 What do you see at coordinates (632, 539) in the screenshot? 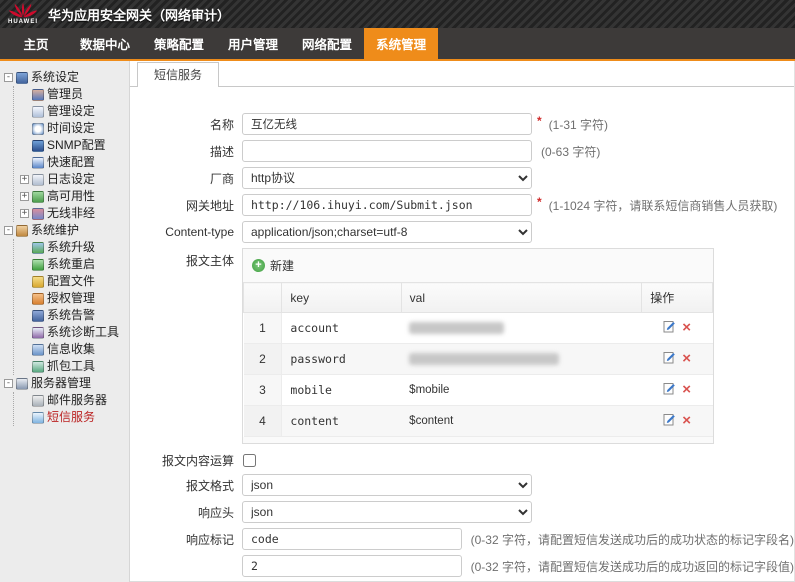
I see `response-mark-hint: (0-32 字符，请配置短信发送成功后的成功状态的标记字段名)` at bounding box center [632, 539].